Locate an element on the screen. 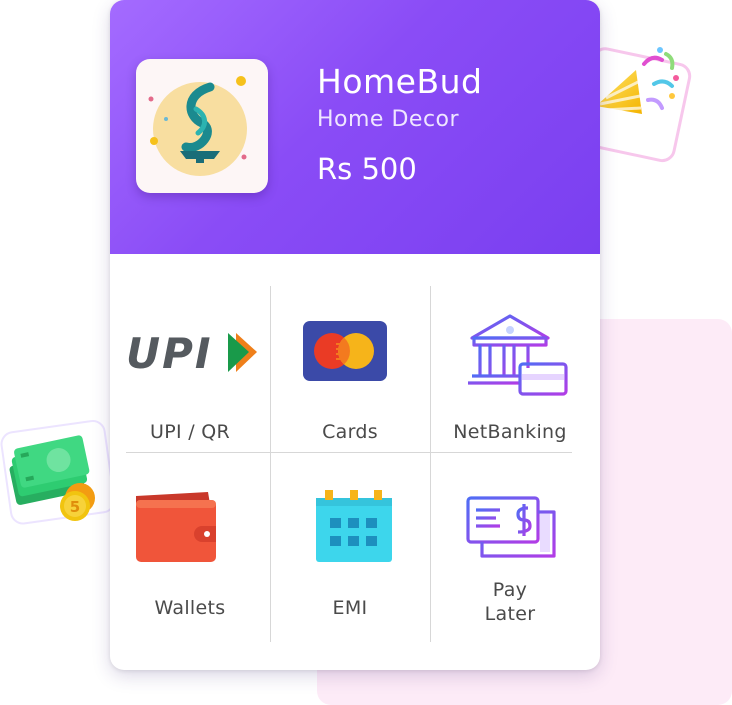 This screenshot has width=732, height=705. method-label: Cards is located at coordinates (350, 432).